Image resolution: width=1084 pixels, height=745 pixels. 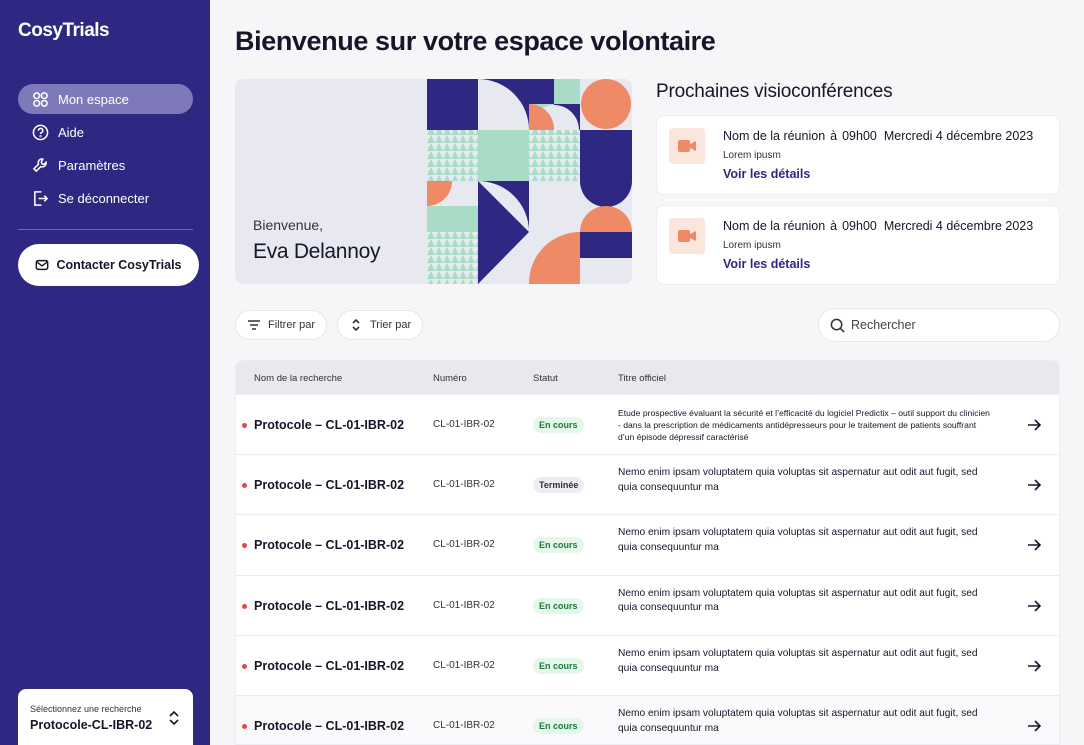 I want to click on column-header-status: Statut, so click(x=545, y=378).